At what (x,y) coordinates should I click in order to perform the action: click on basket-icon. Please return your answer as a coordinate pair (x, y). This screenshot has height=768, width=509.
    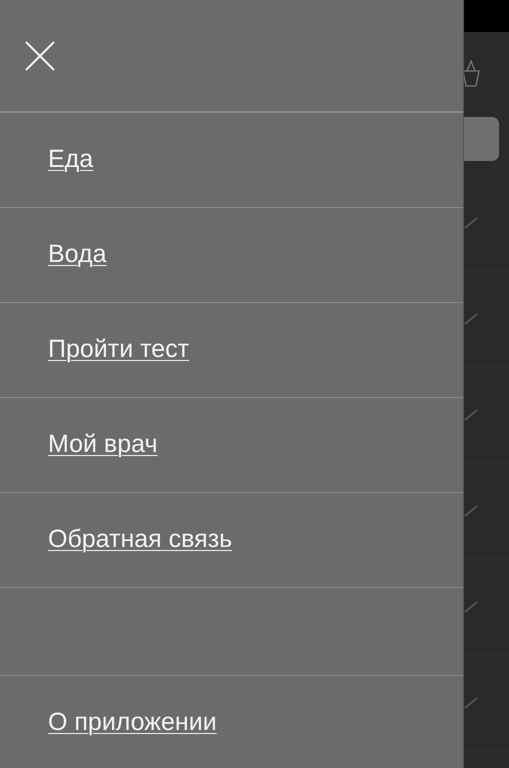
    Looking at the image, I should click on (471, 73).